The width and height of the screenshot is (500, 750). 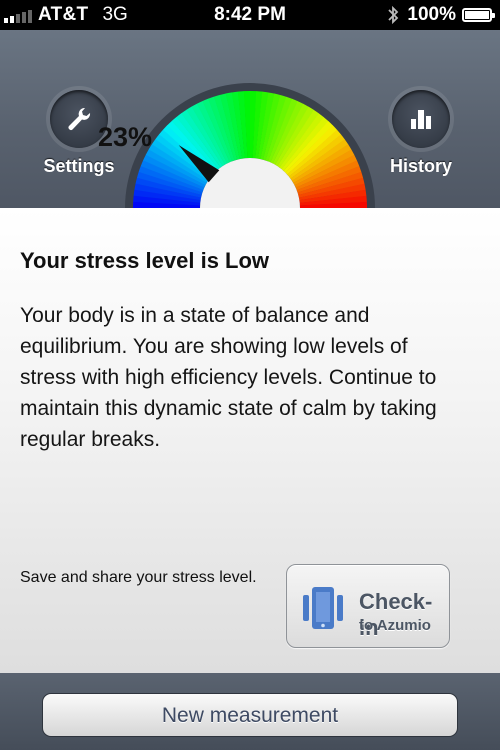 I want to click on battery-percentage: 100%, so click(x=431, y=14).